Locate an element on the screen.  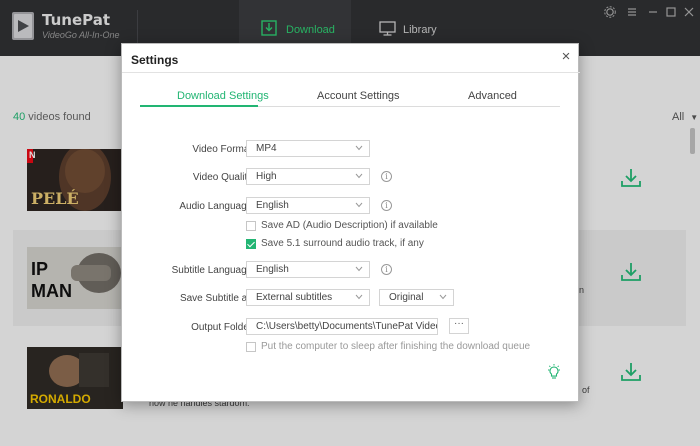
subtitle-language-value: English is located at coordinates (272, 269).